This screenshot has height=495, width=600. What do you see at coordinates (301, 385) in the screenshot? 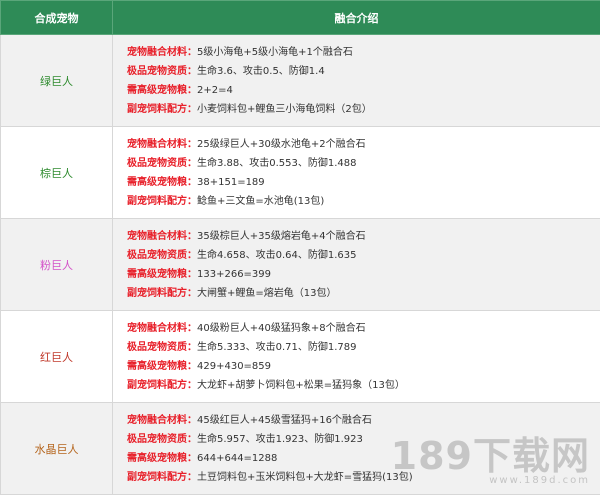
I see `recipe-value: 大龙虾+胡萝卜饲料包+松果=猛犸象（13包）` at bounding box center [301, 385].